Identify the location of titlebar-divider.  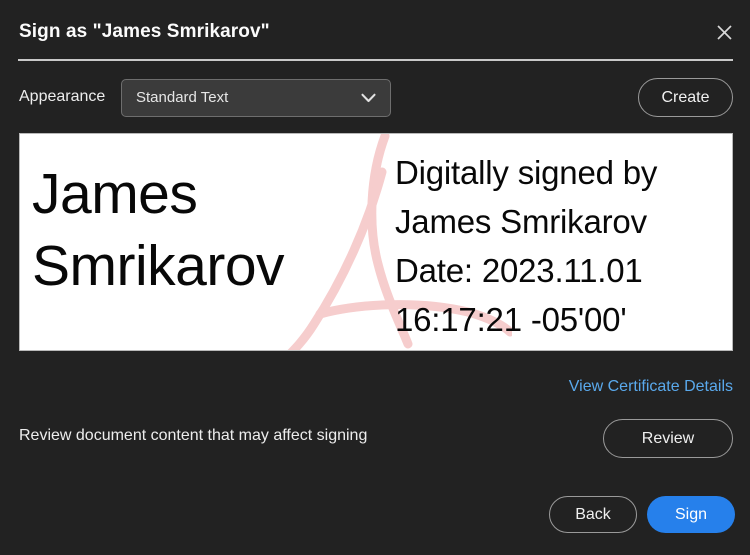
(375, 60).